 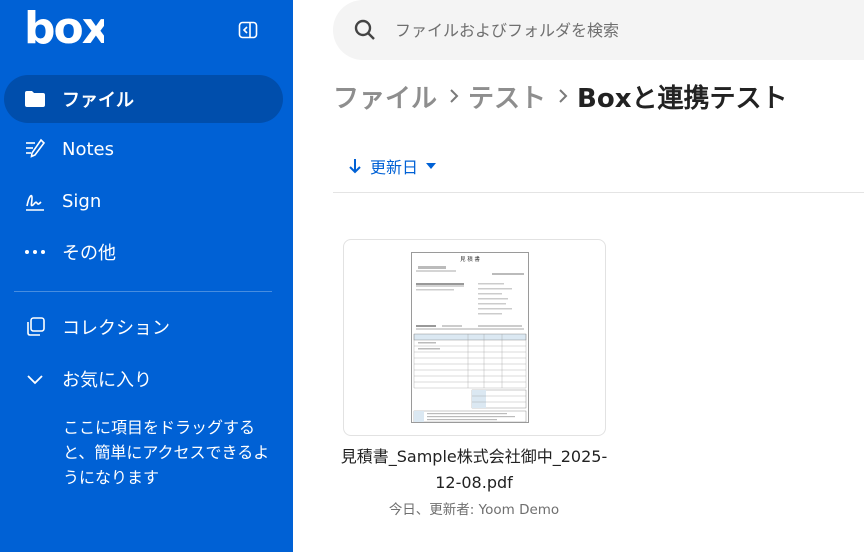 I want to click on box-logo: box, so click(x=64, y=26).